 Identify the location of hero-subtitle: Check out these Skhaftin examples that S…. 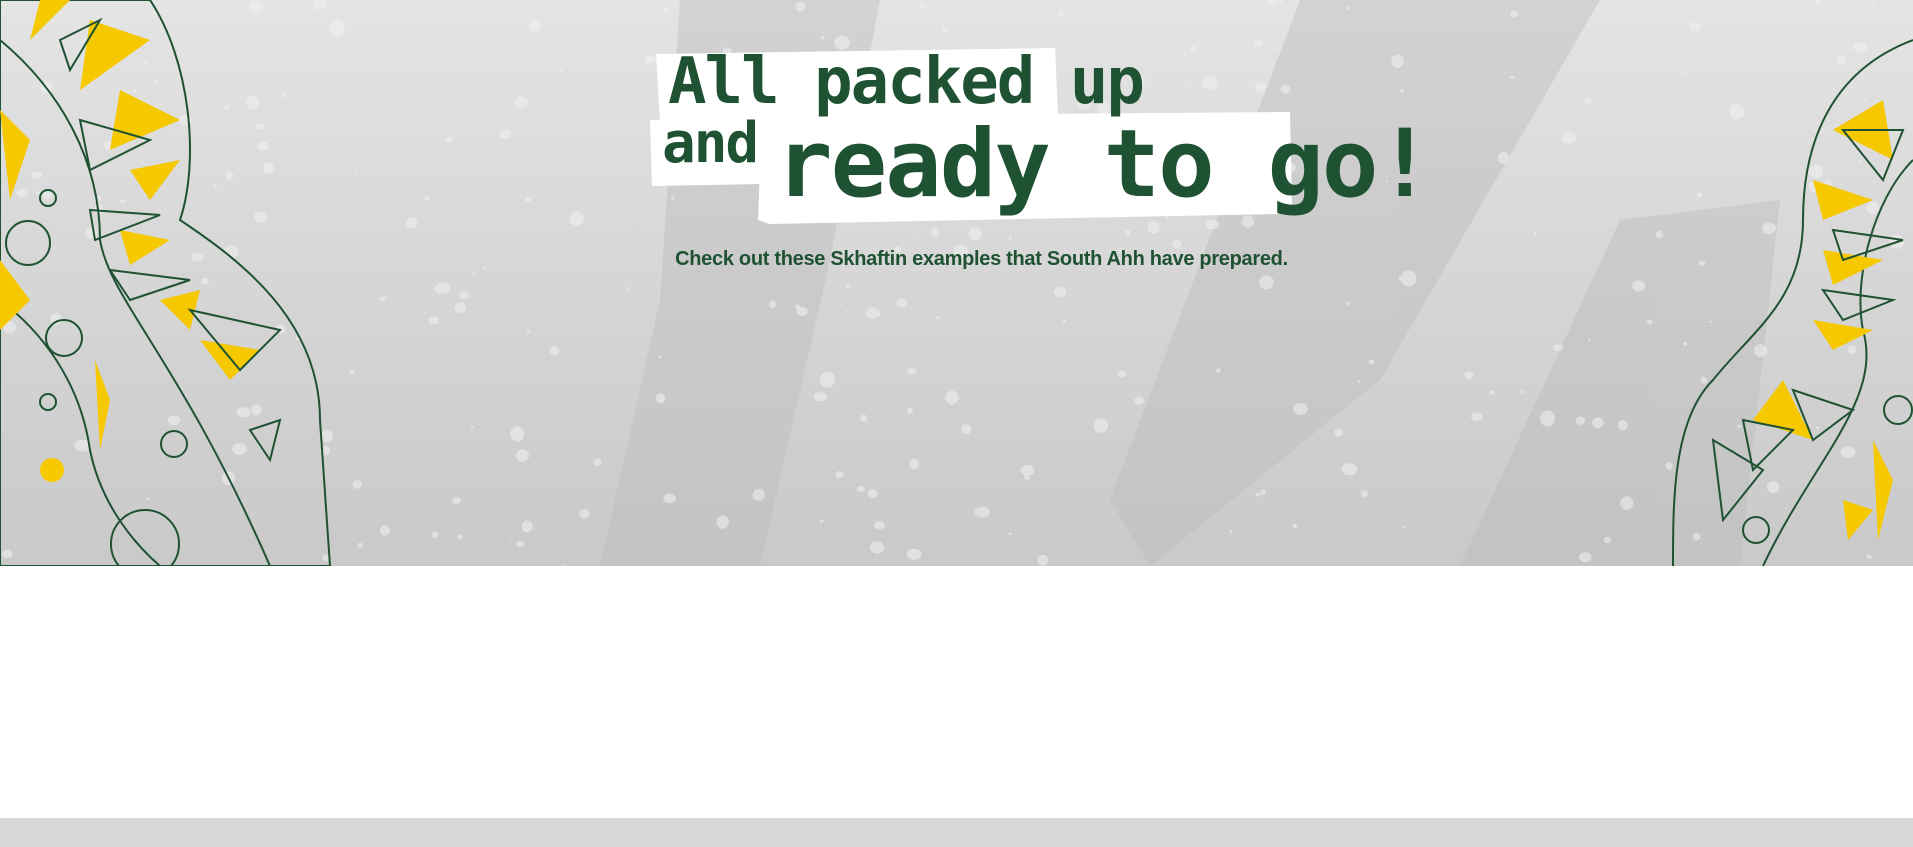
(981, 259).